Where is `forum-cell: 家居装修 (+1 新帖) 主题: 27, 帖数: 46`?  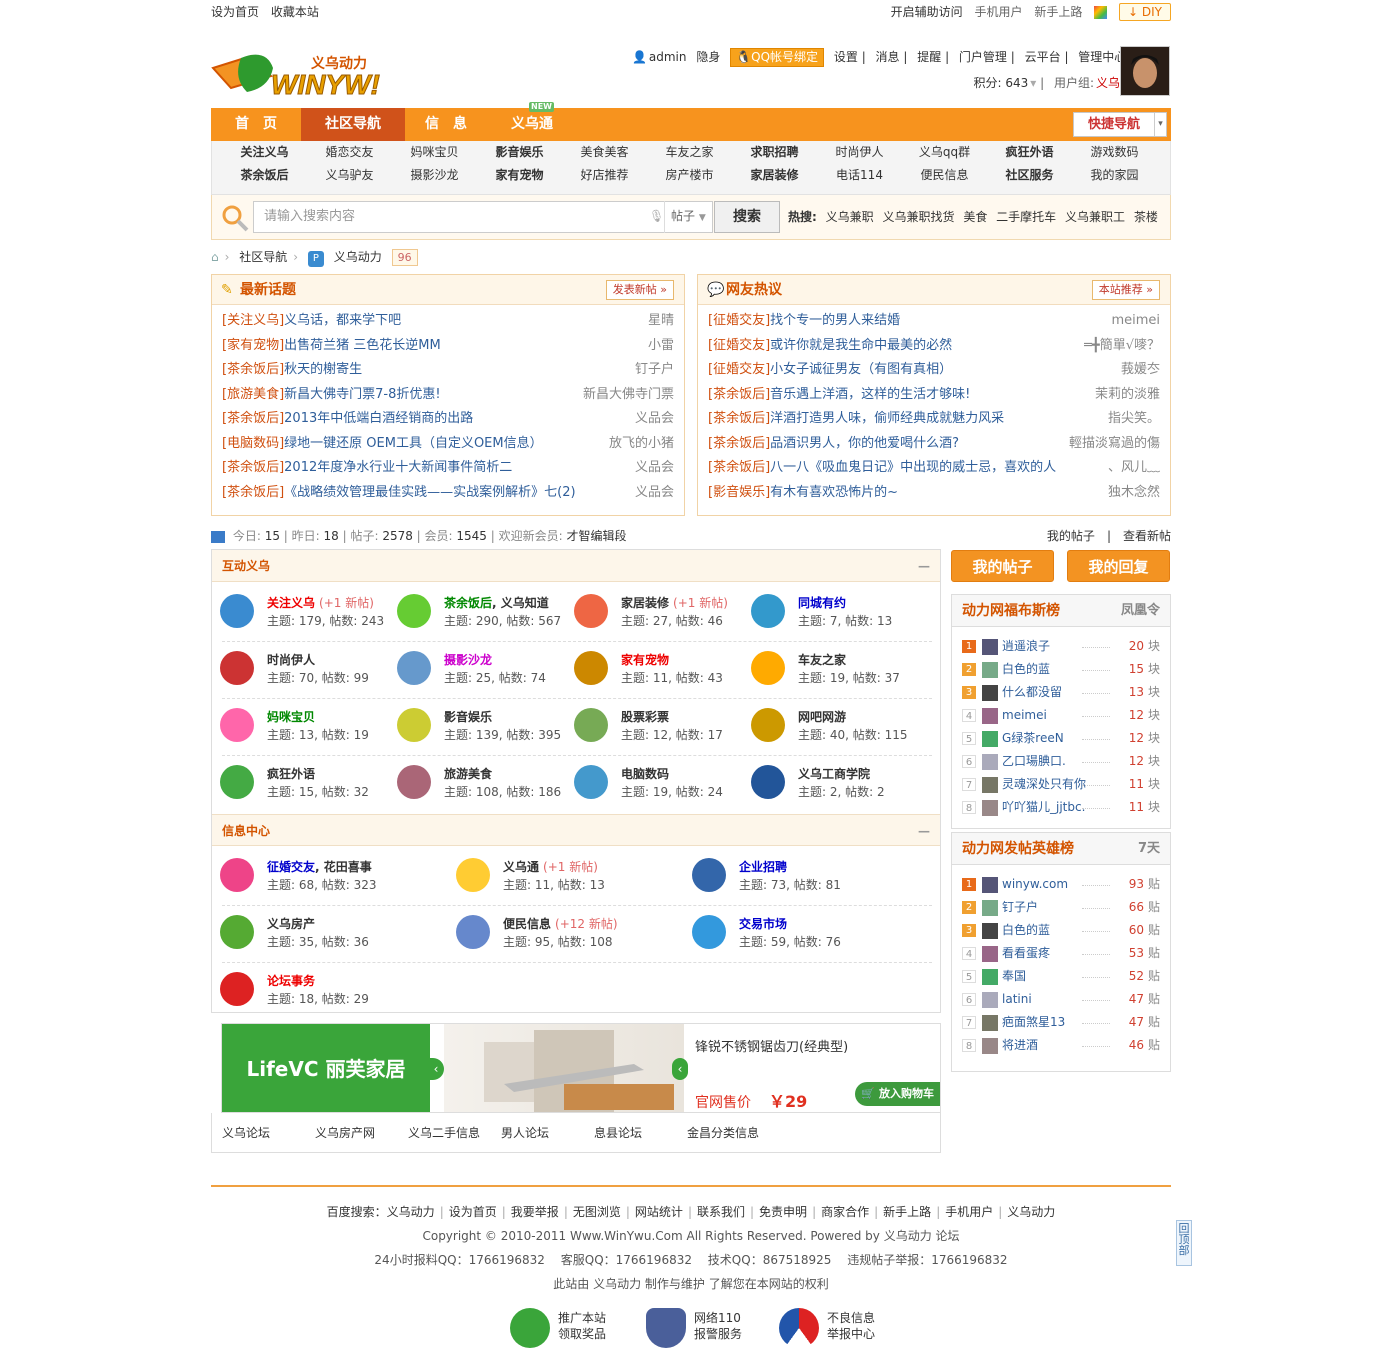
forum-cell: 家居装修 (+1 新帖) 主题: 27, 帖数: 46 is located at coordinates (654, 612).